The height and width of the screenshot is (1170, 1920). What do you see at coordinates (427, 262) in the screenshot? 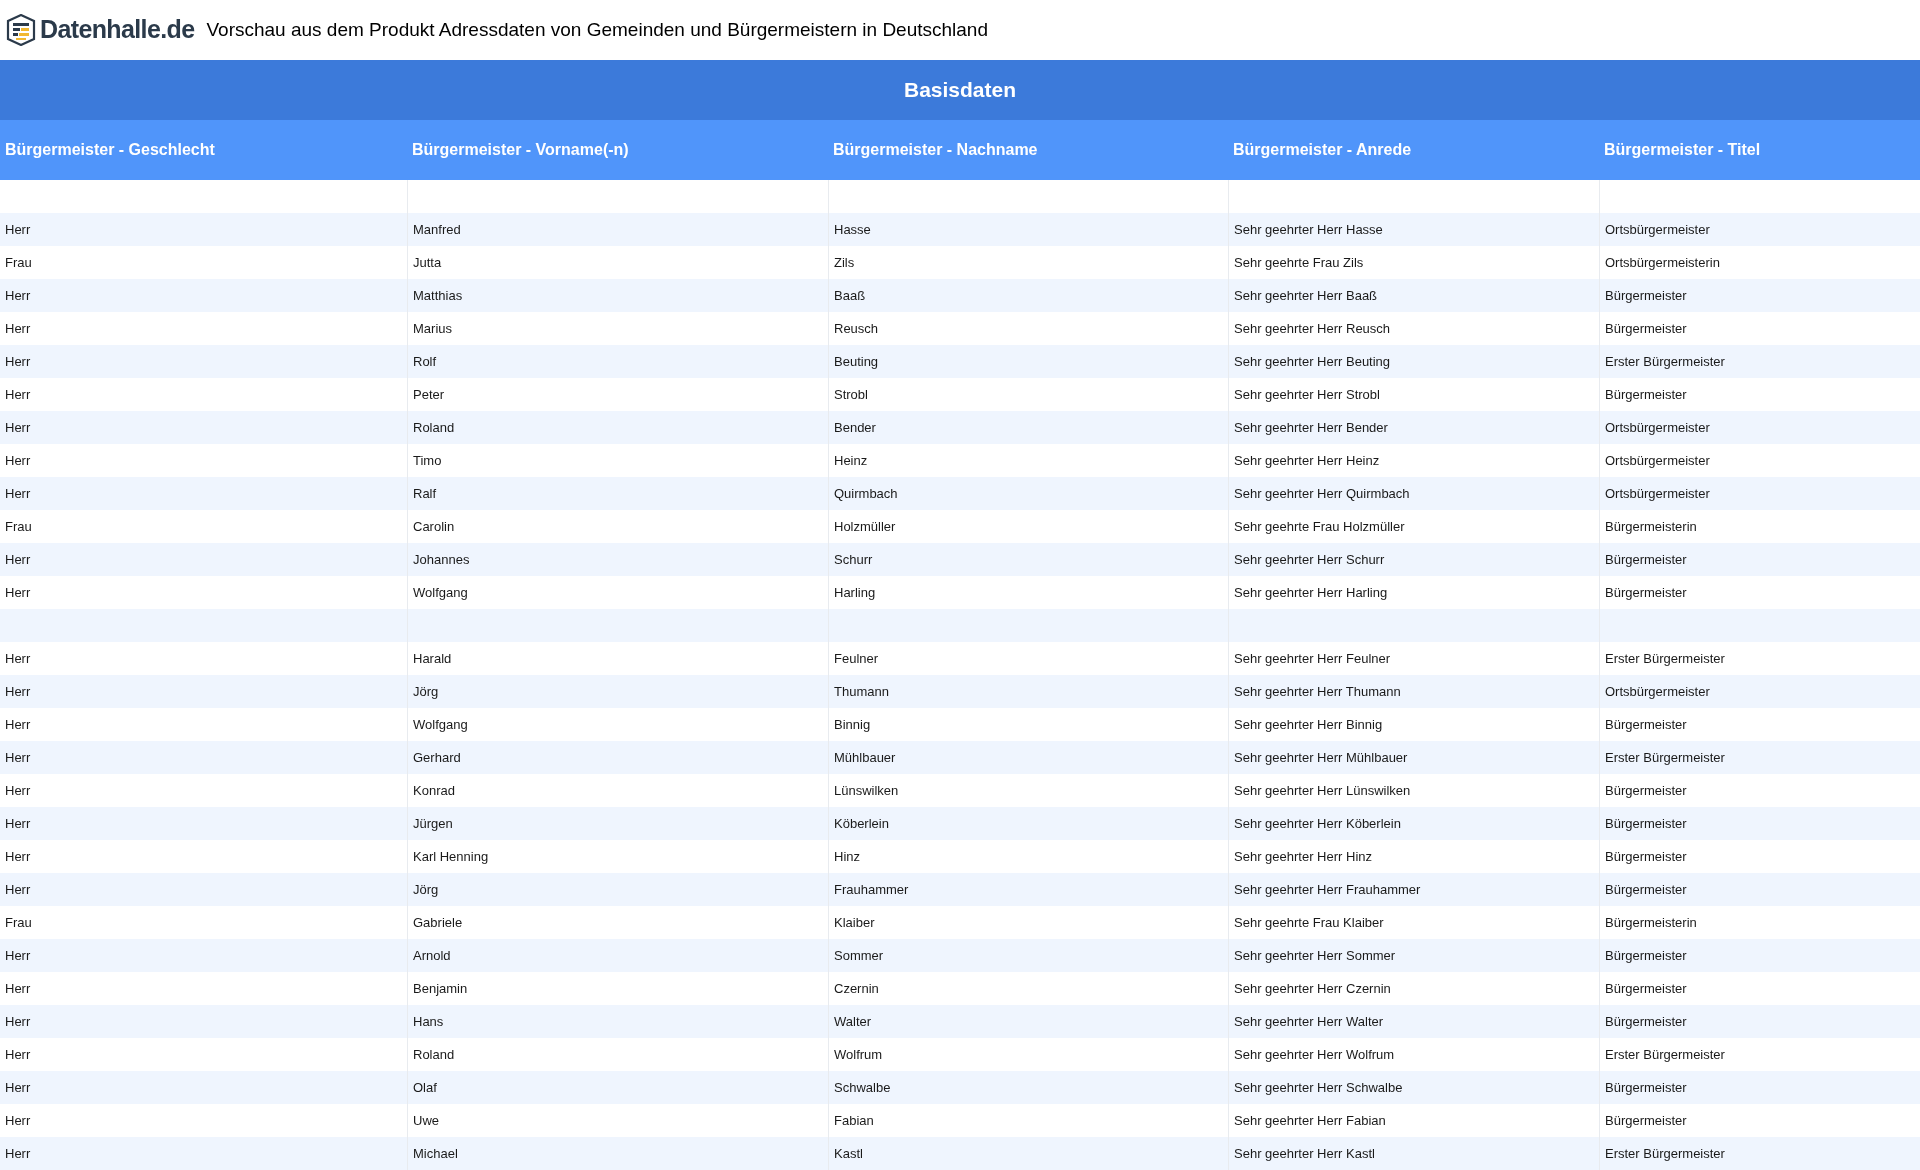
I see `table-cell-text: Jutta` at bounding box center [427, 262].